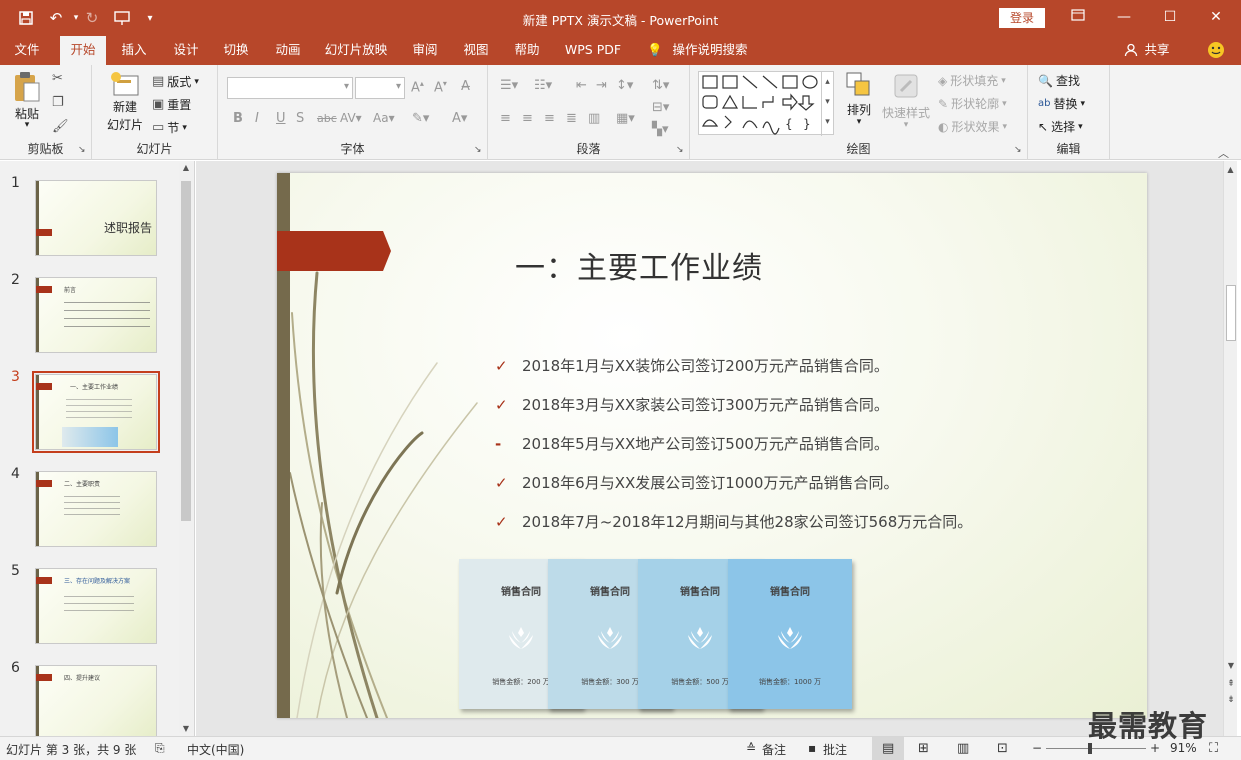 Image resolution: width=1241 pixels, height=760 pixels. I want to click on align-text-icon: ⊟▾, so click(660, 107).